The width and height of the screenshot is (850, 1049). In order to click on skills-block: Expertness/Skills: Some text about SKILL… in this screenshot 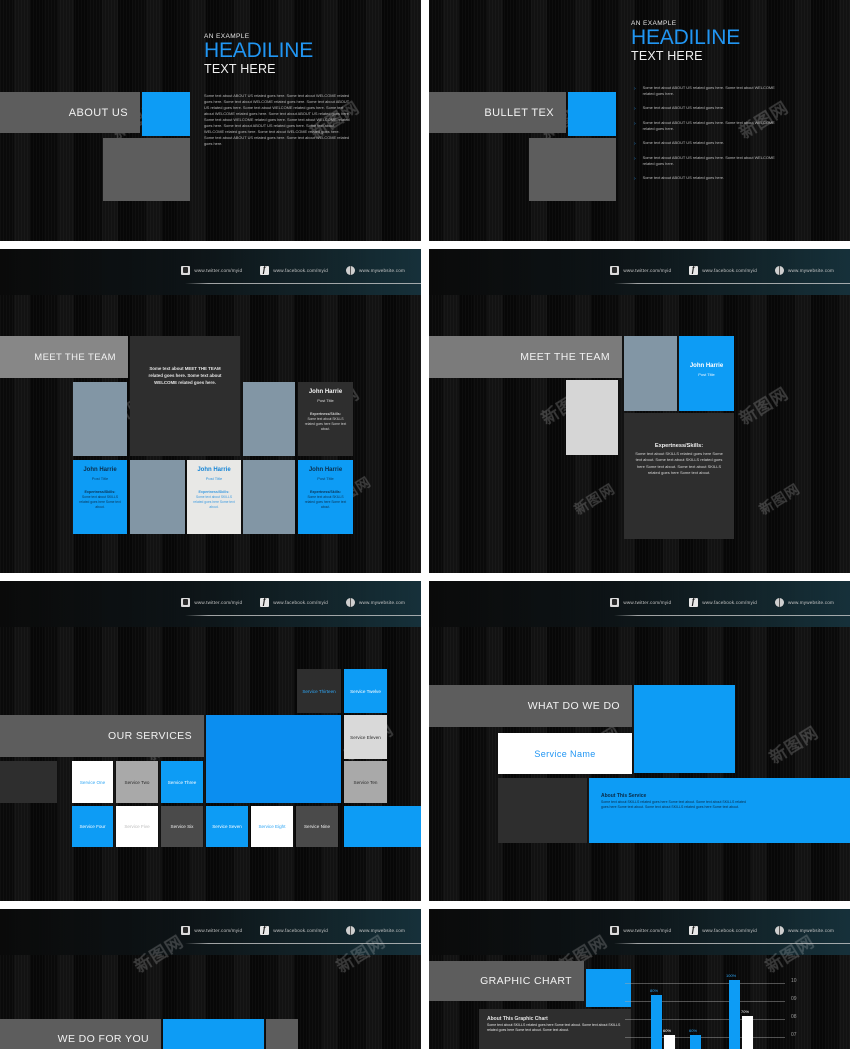, I will do `click(679, 459)`.